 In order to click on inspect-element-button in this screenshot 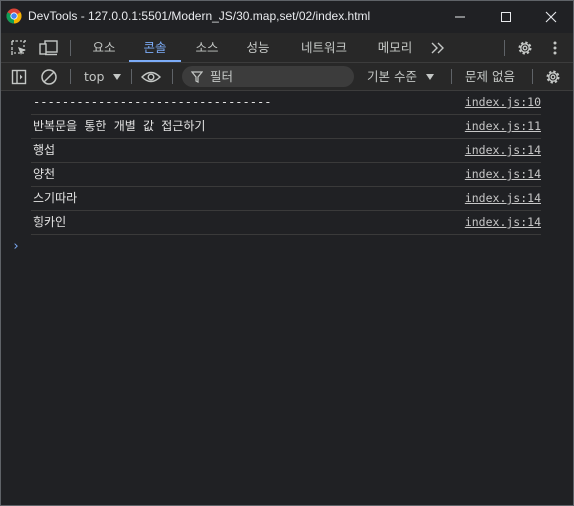, I will do `click(19, 48)`.